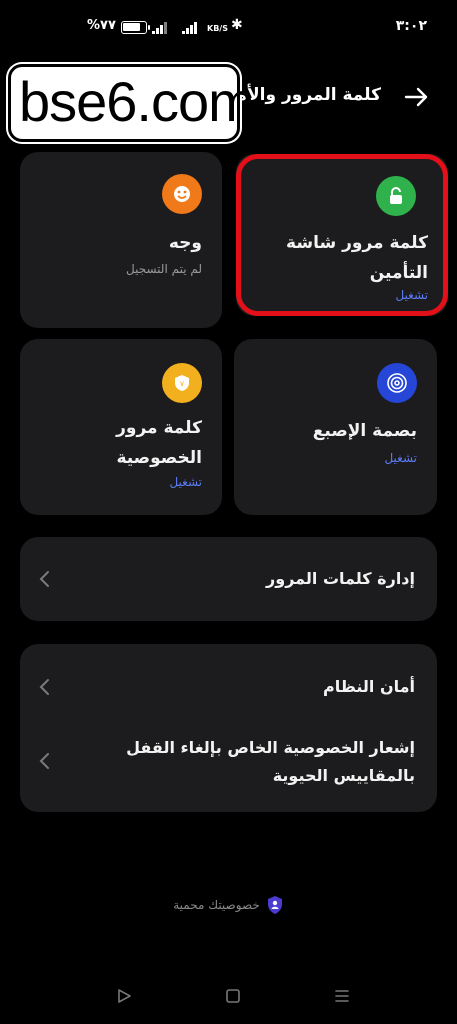 The height and width of the screenshot is (1024, 457). What do you see at coordinates (342, 235) in the screenshot?
I see `highlight-box` at bounding box center [342, 235].